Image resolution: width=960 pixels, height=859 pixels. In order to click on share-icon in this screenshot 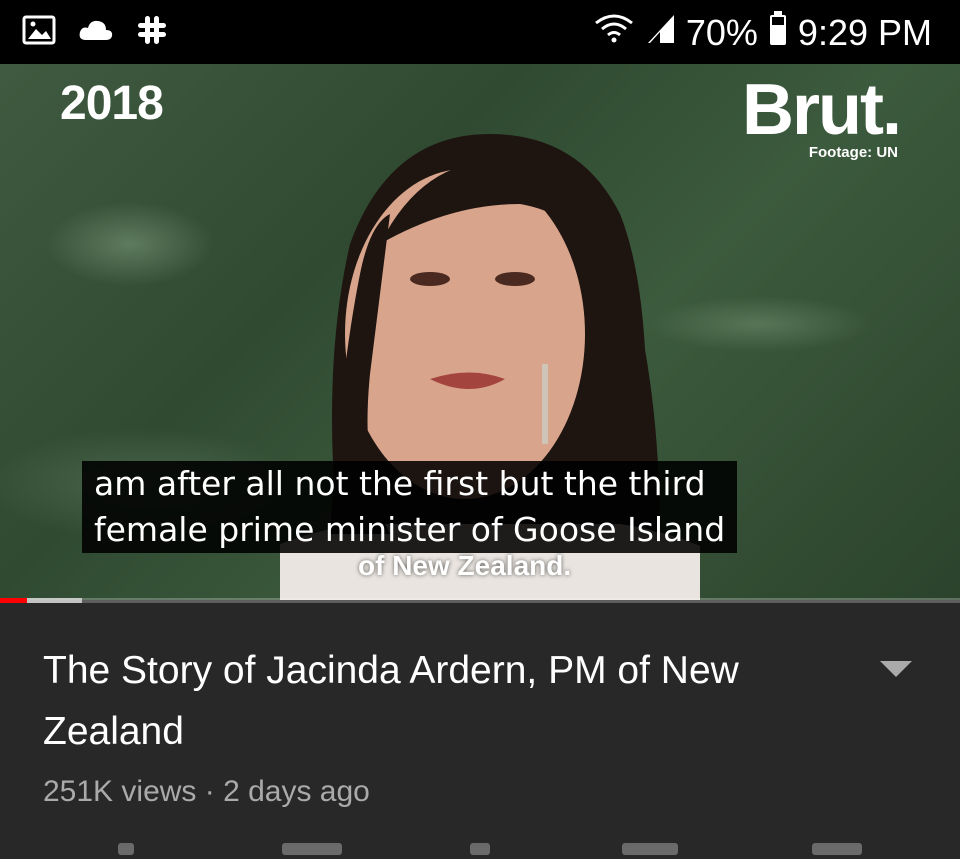, I will do `click(480, 849)`.